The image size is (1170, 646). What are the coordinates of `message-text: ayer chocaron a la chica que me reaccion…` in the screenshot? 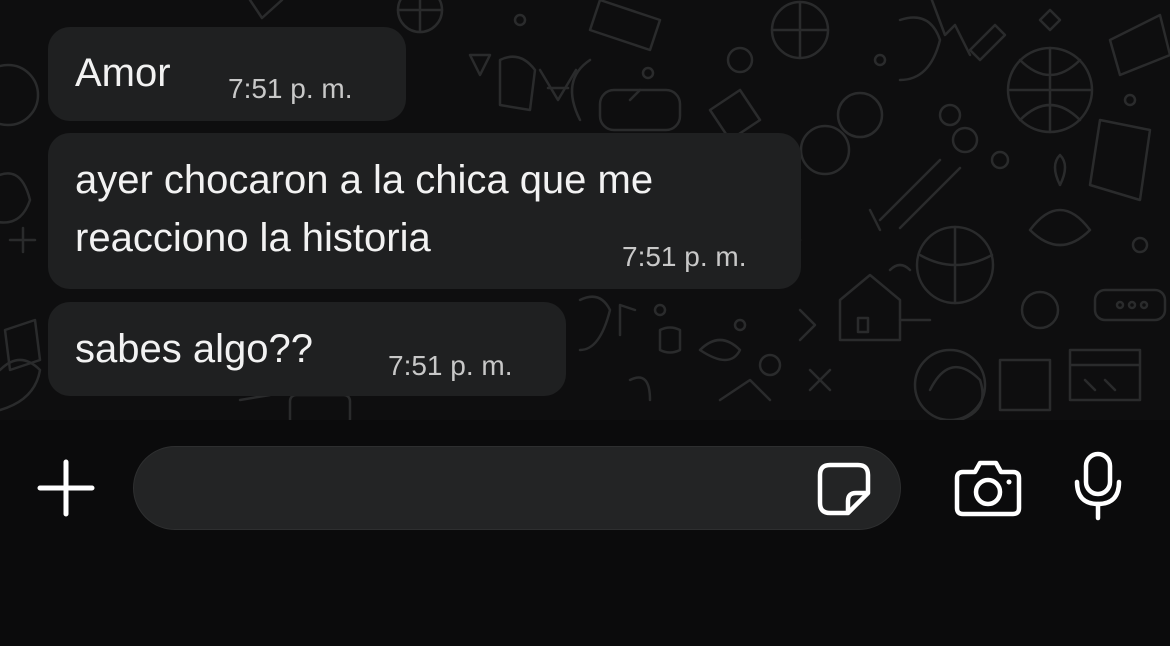 It's located at (364, 209).